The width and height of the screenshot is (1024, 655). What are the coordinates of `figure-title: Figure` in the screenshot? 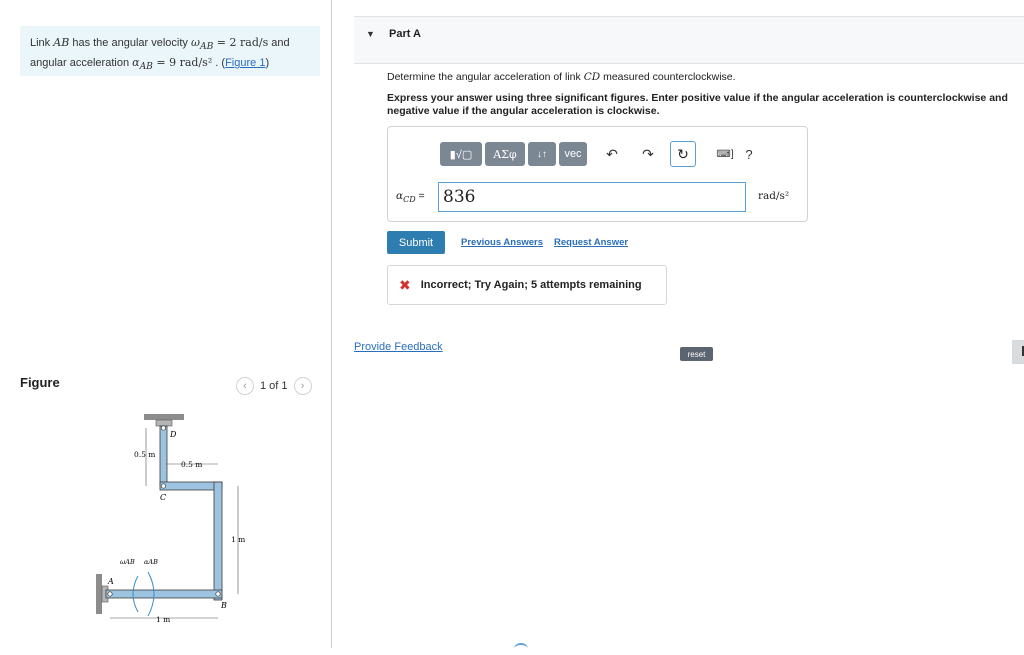 It's located at (40, 382).